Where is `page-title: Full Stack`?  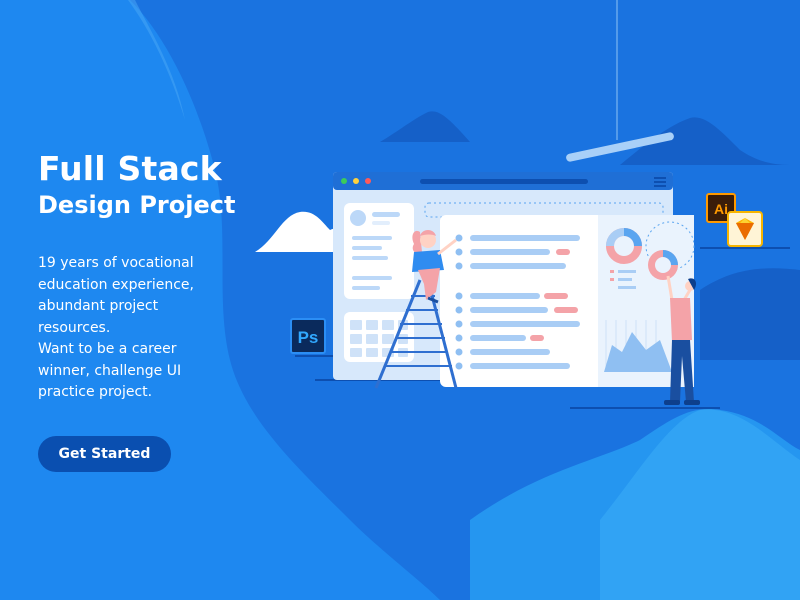 page-title: Full Stack is located at coordinates (130, 168).